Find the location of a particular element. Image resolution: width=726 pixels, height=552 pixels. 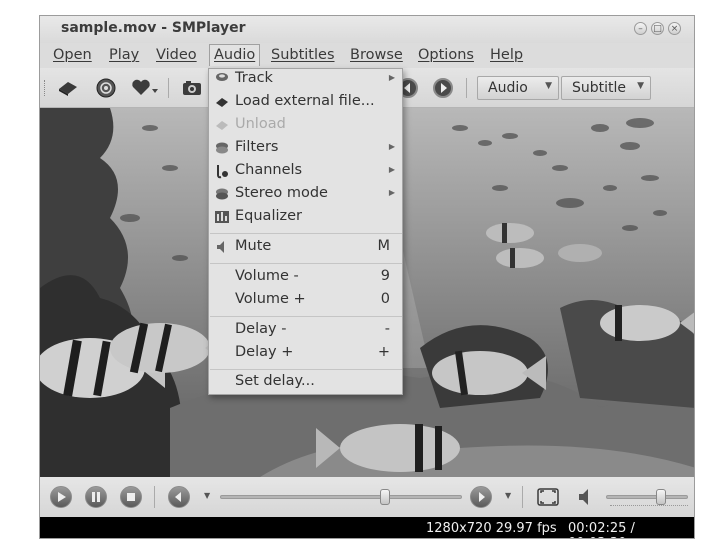

stop-icon is located at coordinates (131, 497).